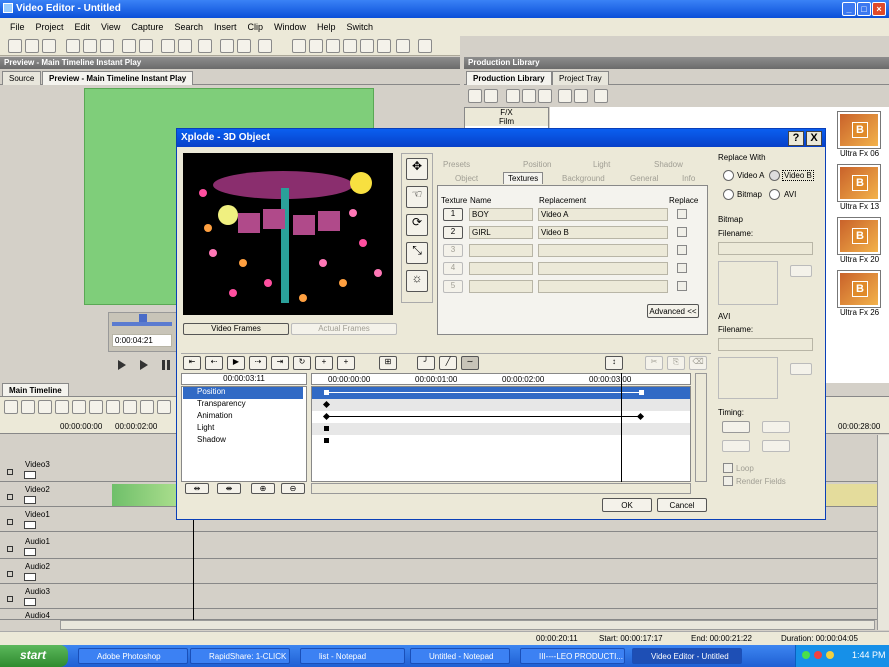  Describe the element at coordinates (225, 27) in the screenshot. I see `menu-insert: Insert` at that location.